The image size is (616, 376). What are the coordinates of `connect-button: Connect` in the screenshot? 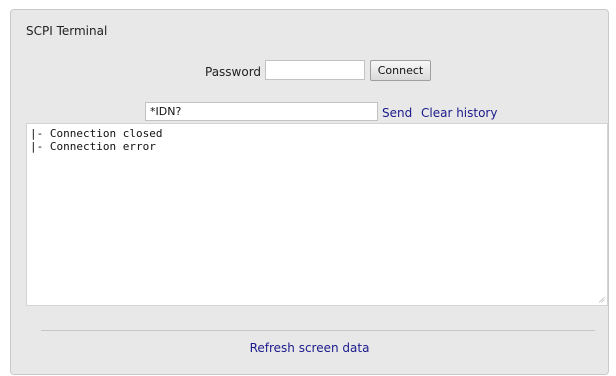 It's located at (400, 70).